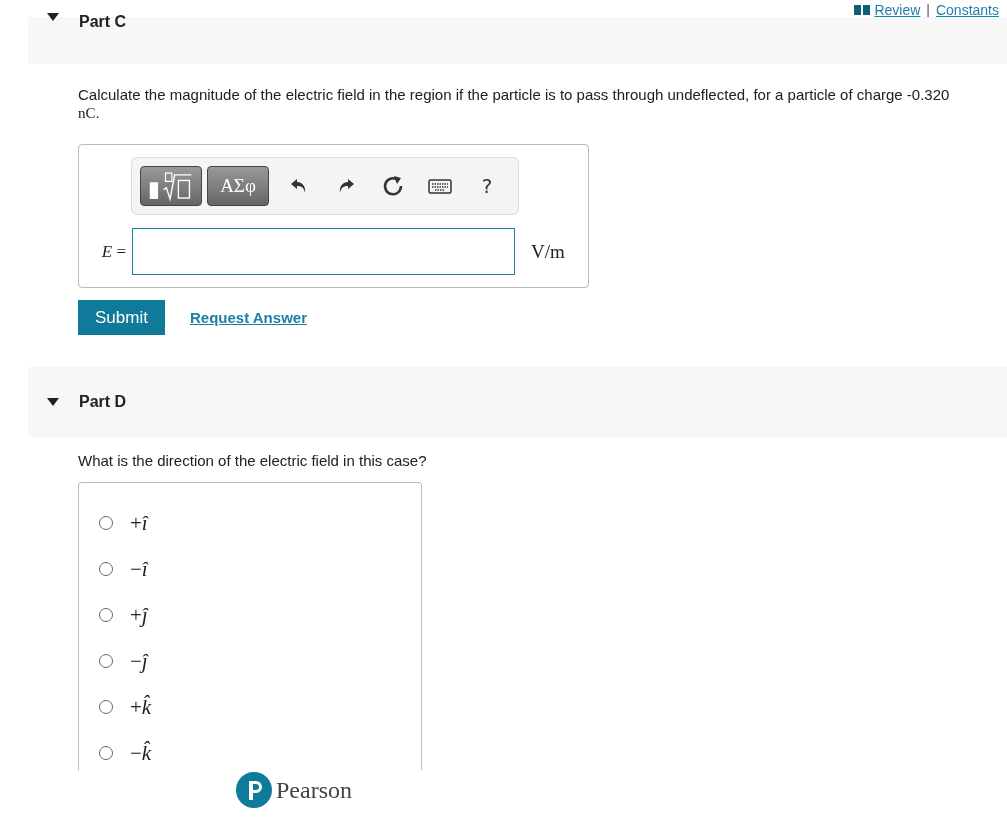 The image size is (1007, 818). I want to click on part-title: Part C, so click(103, 22).